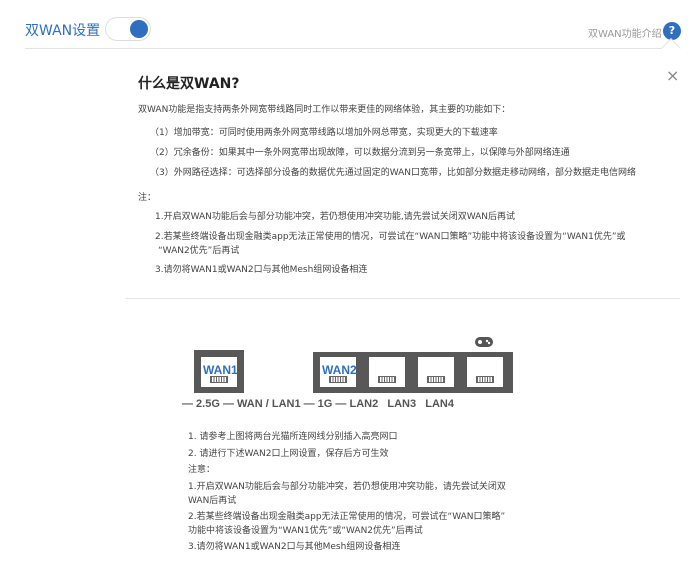 This screenshot has height=563, width=700. I want to click on close-icon: ×, so click(672, 76).